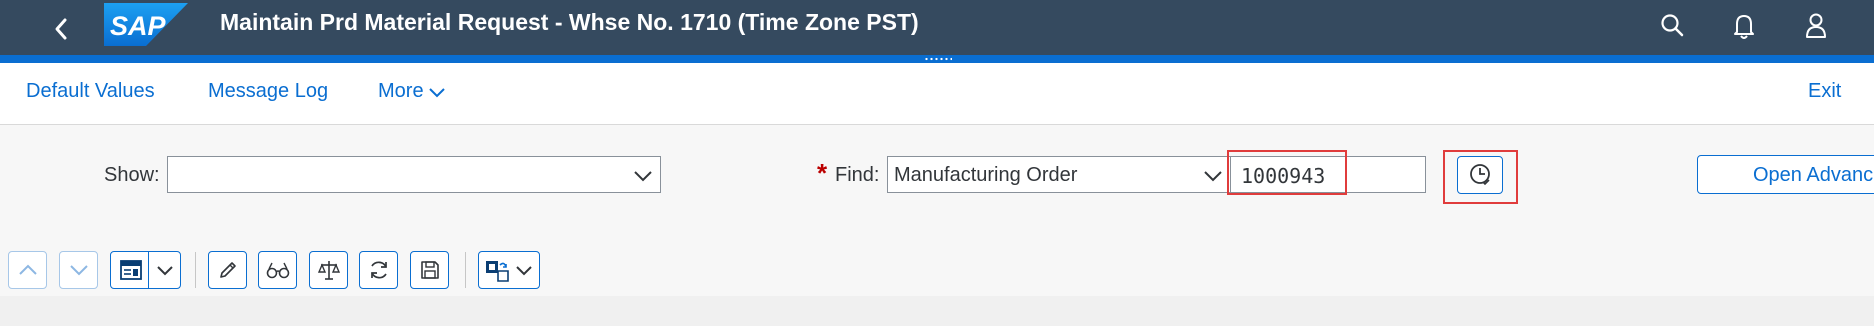 This screenshot has height=326, width=1874. I want to click on balance-icon, so click(329, 270).